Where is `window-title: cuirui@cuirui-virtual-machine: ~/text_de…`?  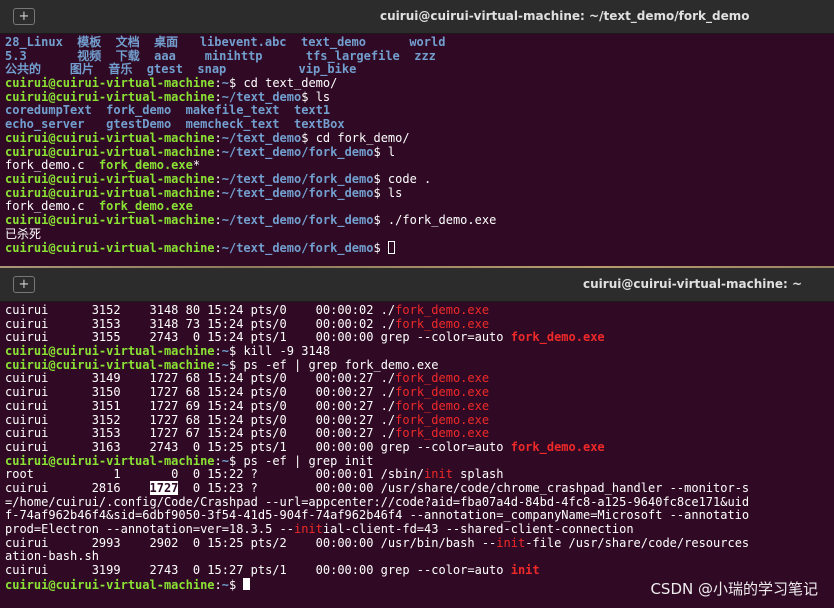
window-title: cuirui@cuirui-virtual-machine: ~/text_de… is located at coordinates (565, 16).